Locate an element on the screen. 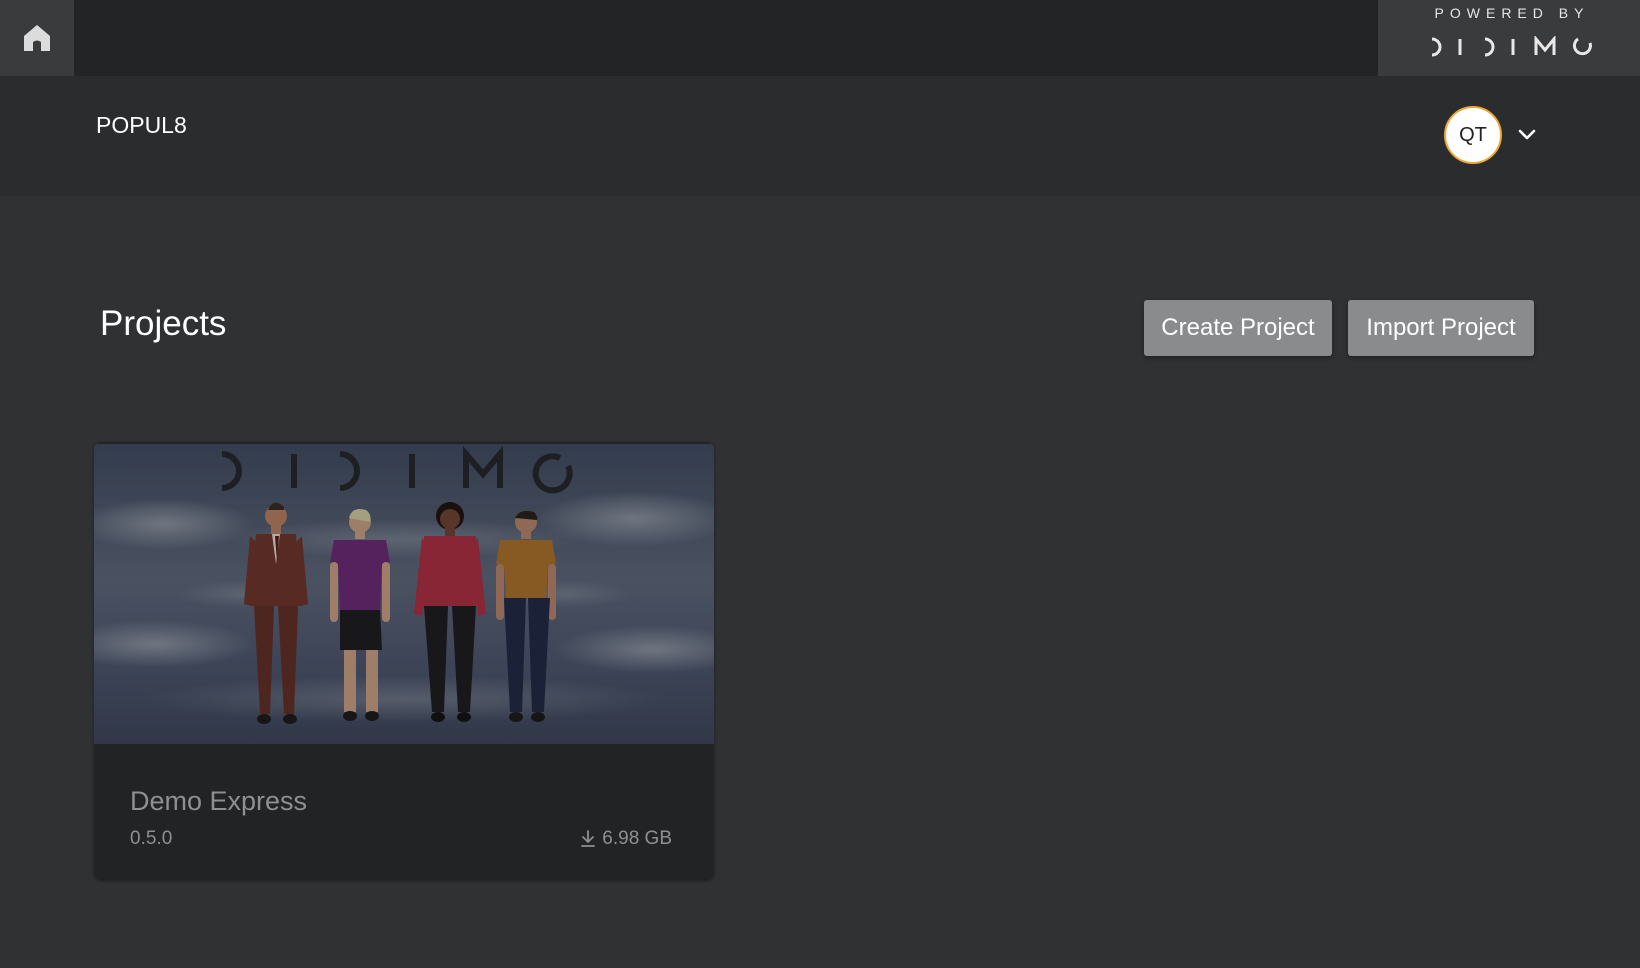 Image resolution: width=1640 pixels, height=968 pixels. project-version: 0.5.0 is located at coordinates (151, 838).